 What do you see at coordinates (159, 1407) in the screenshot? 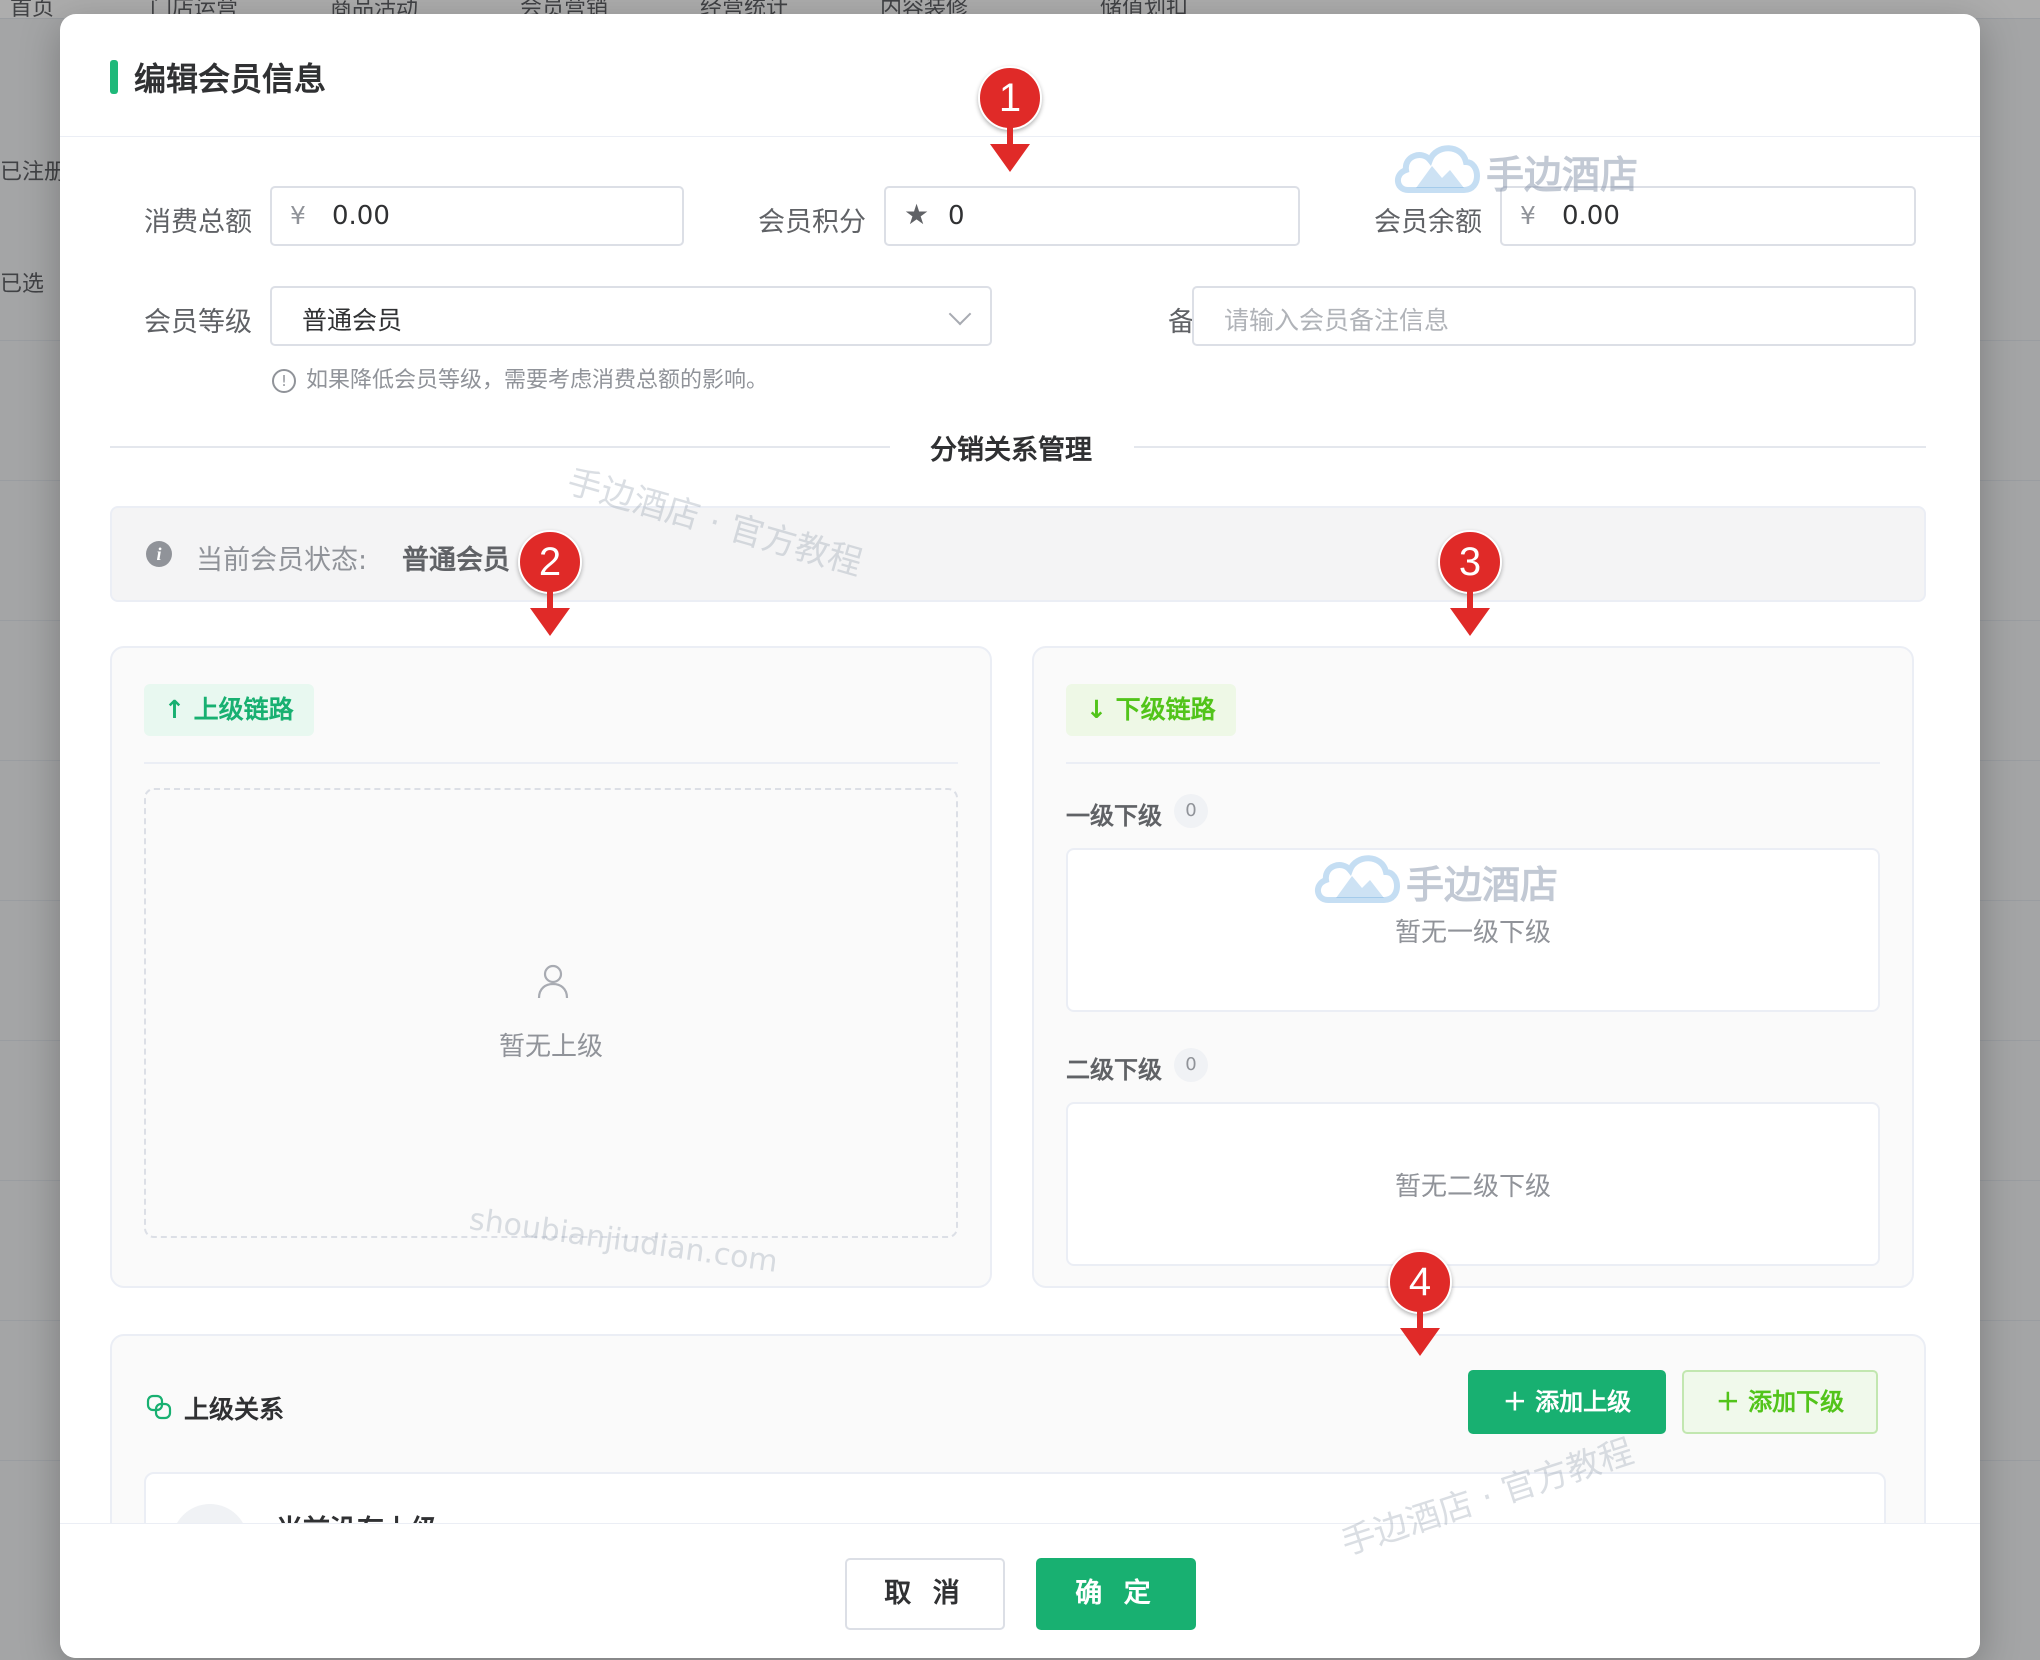
I see `link-icon` at bounding box center [159, 1407].